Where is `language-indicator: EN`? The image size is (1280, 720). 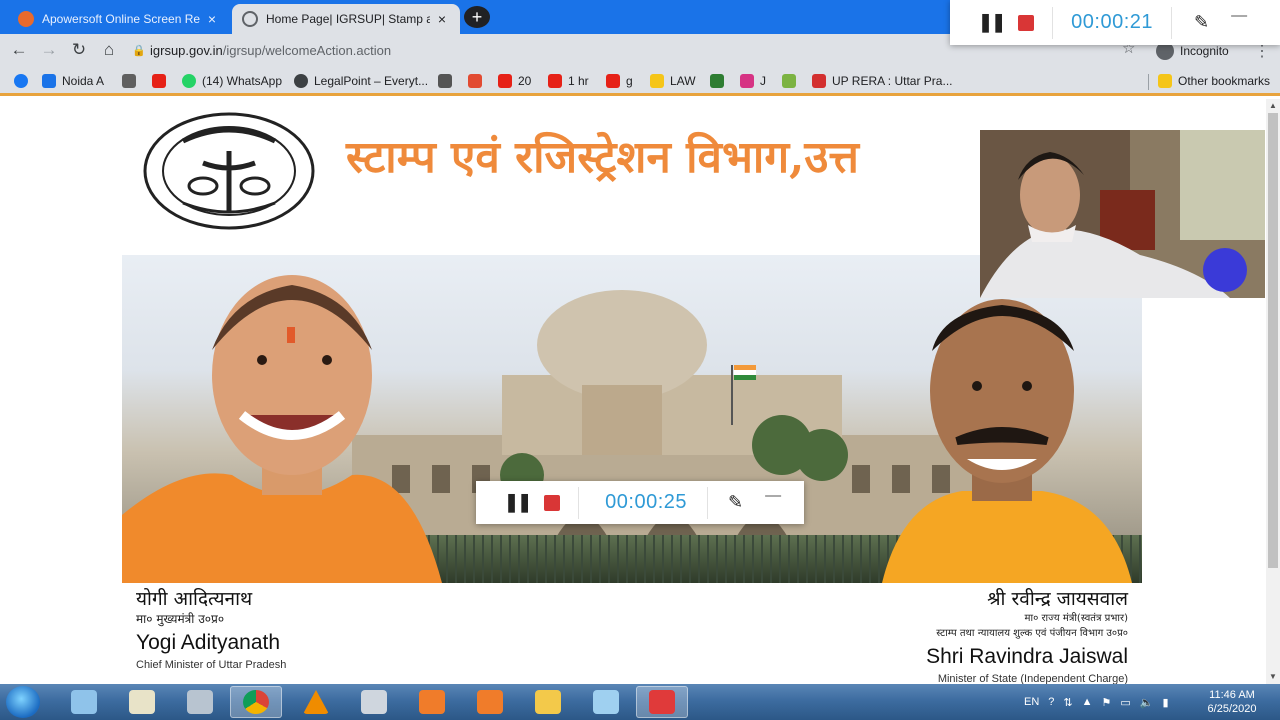 language-indicator: EN is located at coordinates (1031, 702).